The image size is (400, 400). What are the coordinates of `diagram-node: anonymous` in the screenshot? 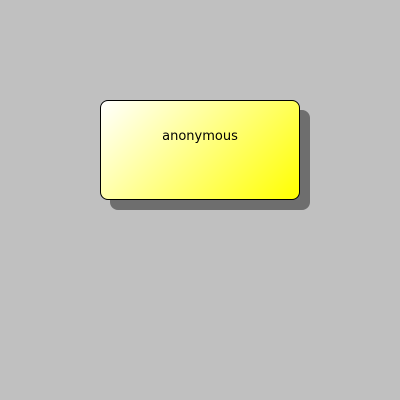 It's located at (200, 150).